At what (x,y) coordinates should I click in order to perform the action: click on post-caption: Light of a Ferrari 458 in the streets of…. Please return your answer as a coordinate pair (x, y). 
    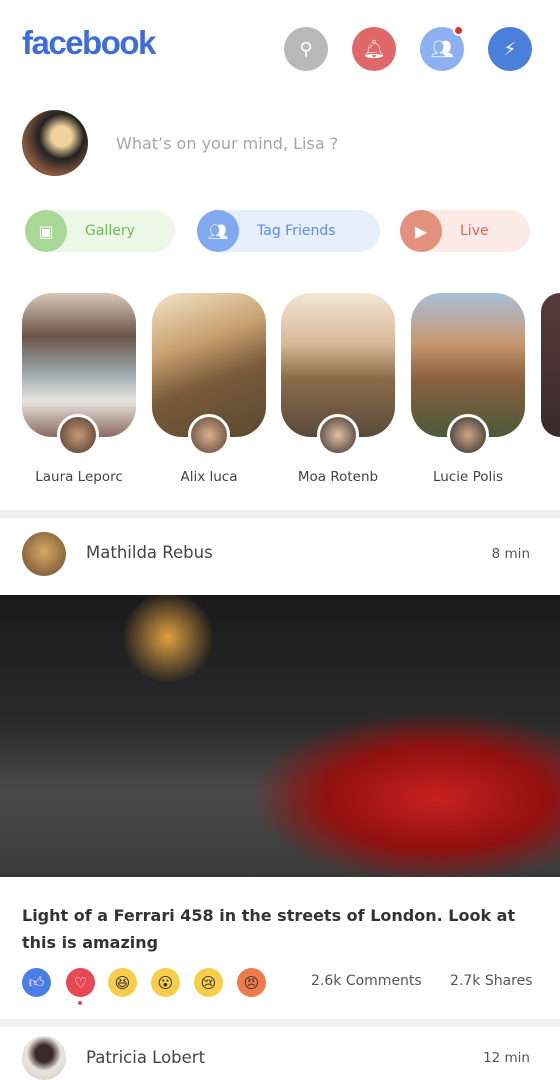
    Looking at the image, I should click on (269, 929).